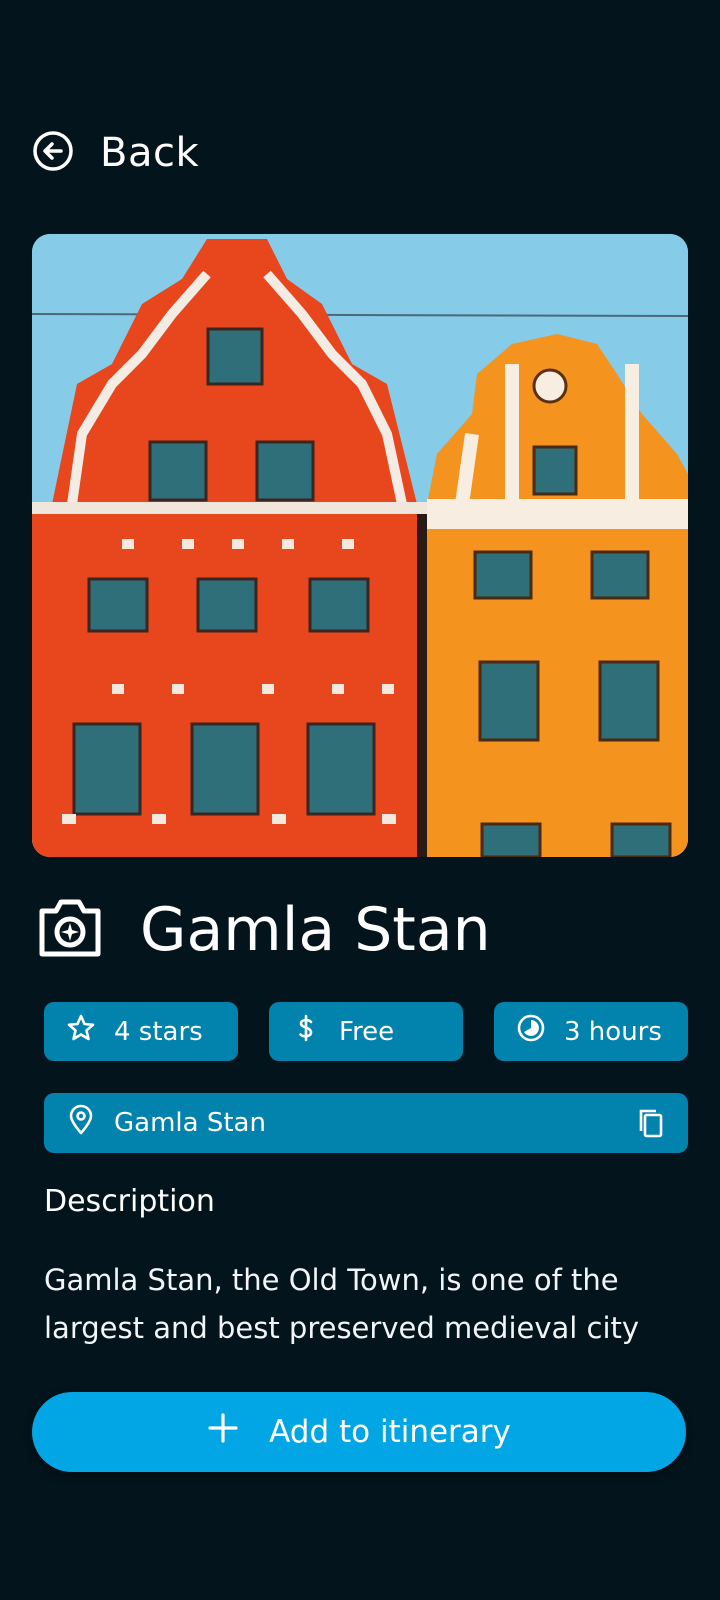 The height and width of the screenshot is (1600, 720). I want to click on back-button: Back, so click(115, 153).